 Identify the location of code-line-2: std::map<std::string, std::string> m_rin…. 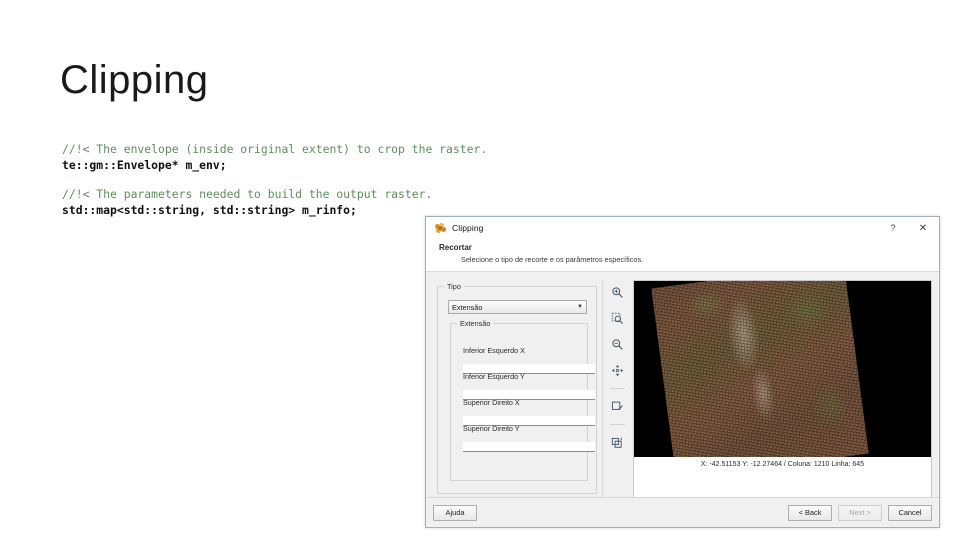
(209, 209).